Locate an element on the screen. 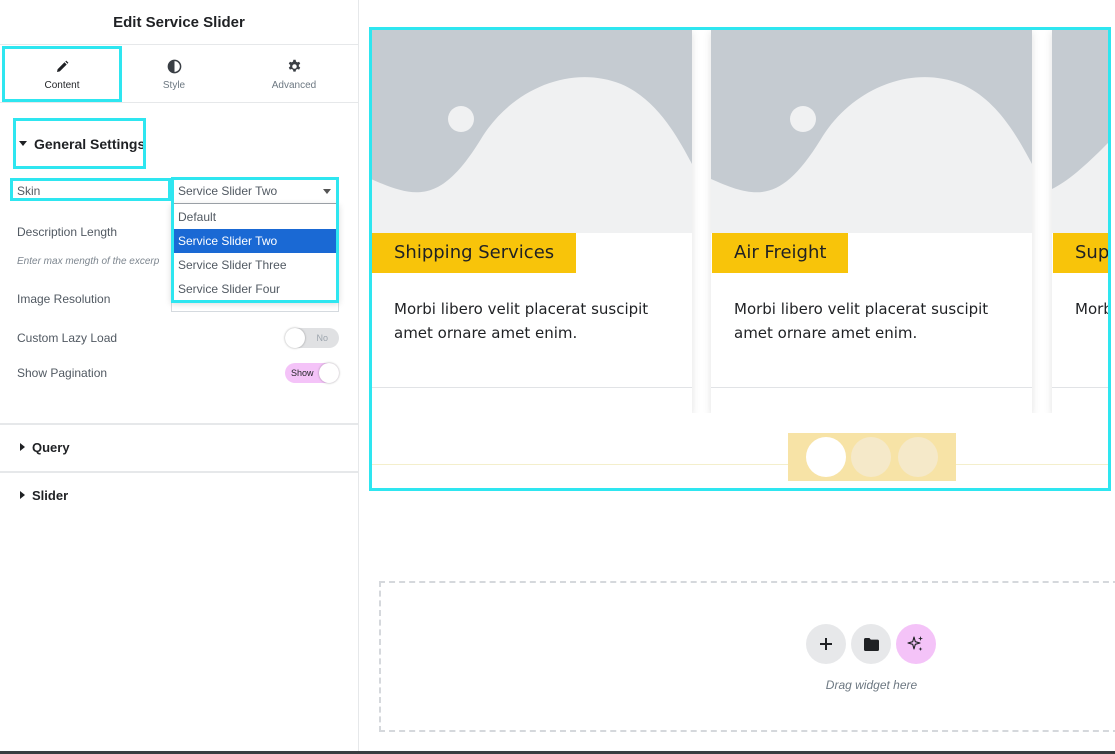 Image resolution: width=1115 pixels, height=754 pixels. tab-content: Content is located at coordinates (62, 74).